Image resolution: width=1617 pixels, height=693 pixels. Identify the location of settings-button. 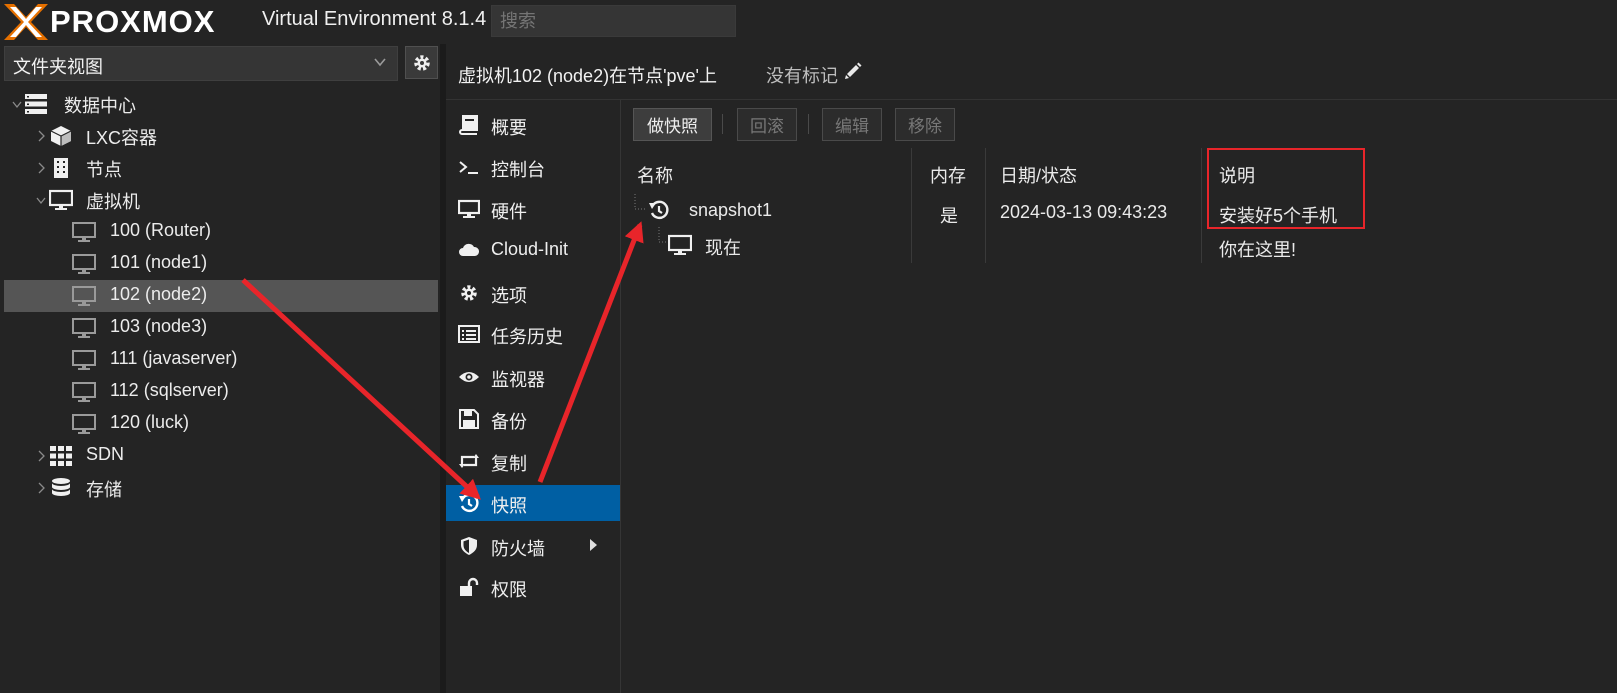
(421, 62).